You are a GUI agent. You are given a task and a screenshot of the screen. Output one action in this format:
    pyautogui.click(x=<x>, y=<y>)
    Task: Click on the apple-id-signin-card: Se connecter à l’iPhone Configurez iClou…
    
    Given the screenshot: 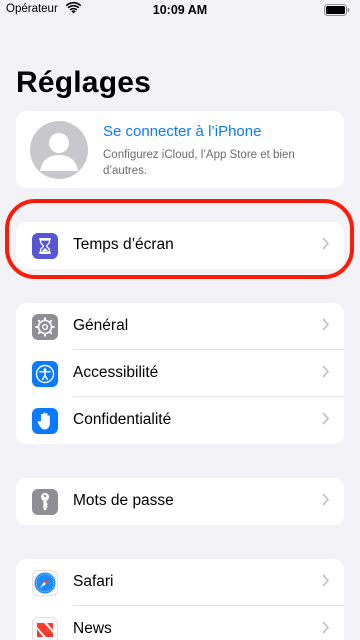 What is the action you would take?
    pyautogui.click(x=180, y=149)
    